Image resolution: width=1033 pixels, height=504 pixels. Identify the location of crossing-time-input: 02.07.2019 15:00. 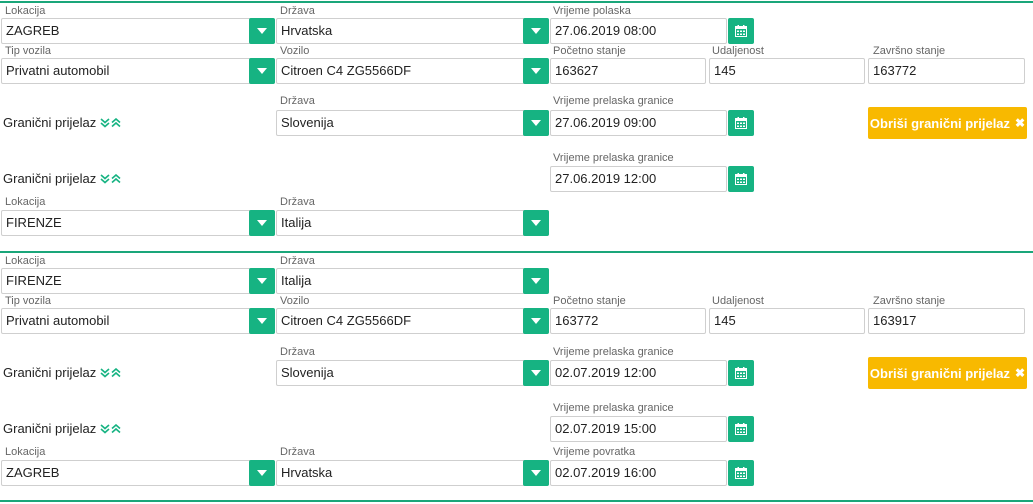
(638, 429).